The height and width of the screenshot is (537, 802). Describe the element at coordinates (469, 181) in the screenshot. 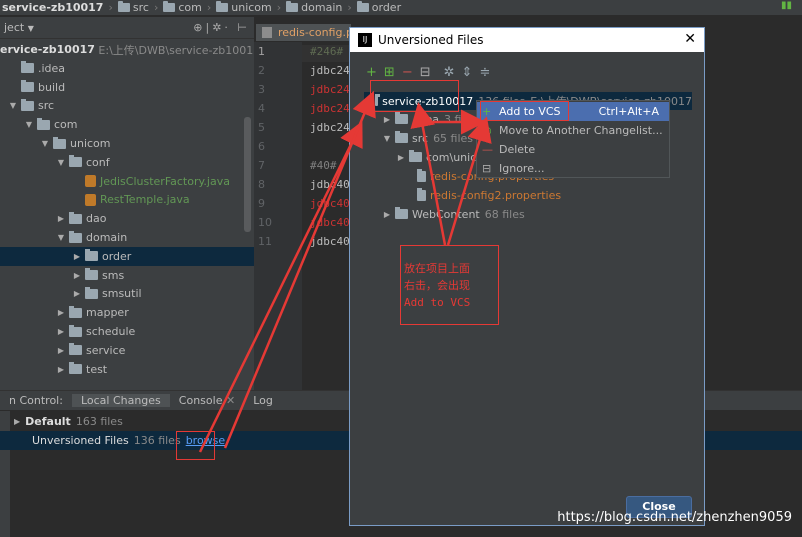

I see `arrow-to-menu` at that location.